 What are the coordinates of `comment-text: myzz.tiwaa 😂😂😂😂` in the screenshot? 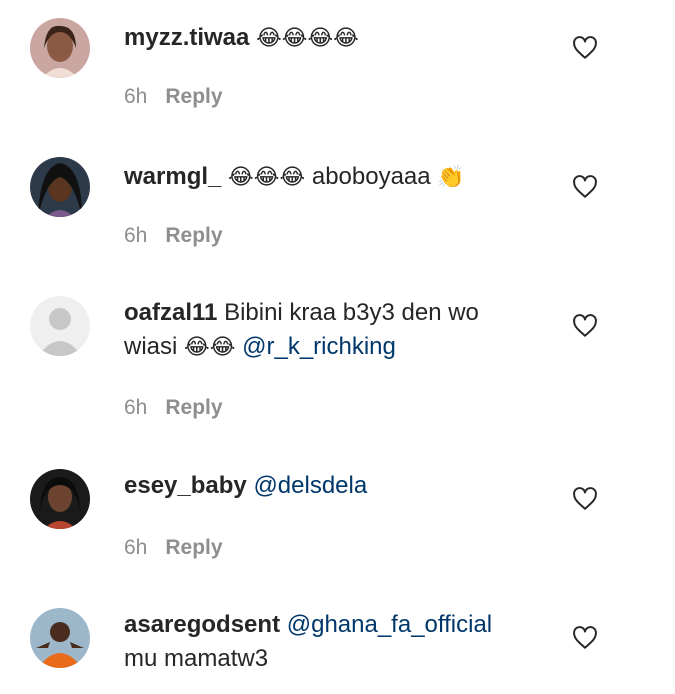 It's located at (339, 38).